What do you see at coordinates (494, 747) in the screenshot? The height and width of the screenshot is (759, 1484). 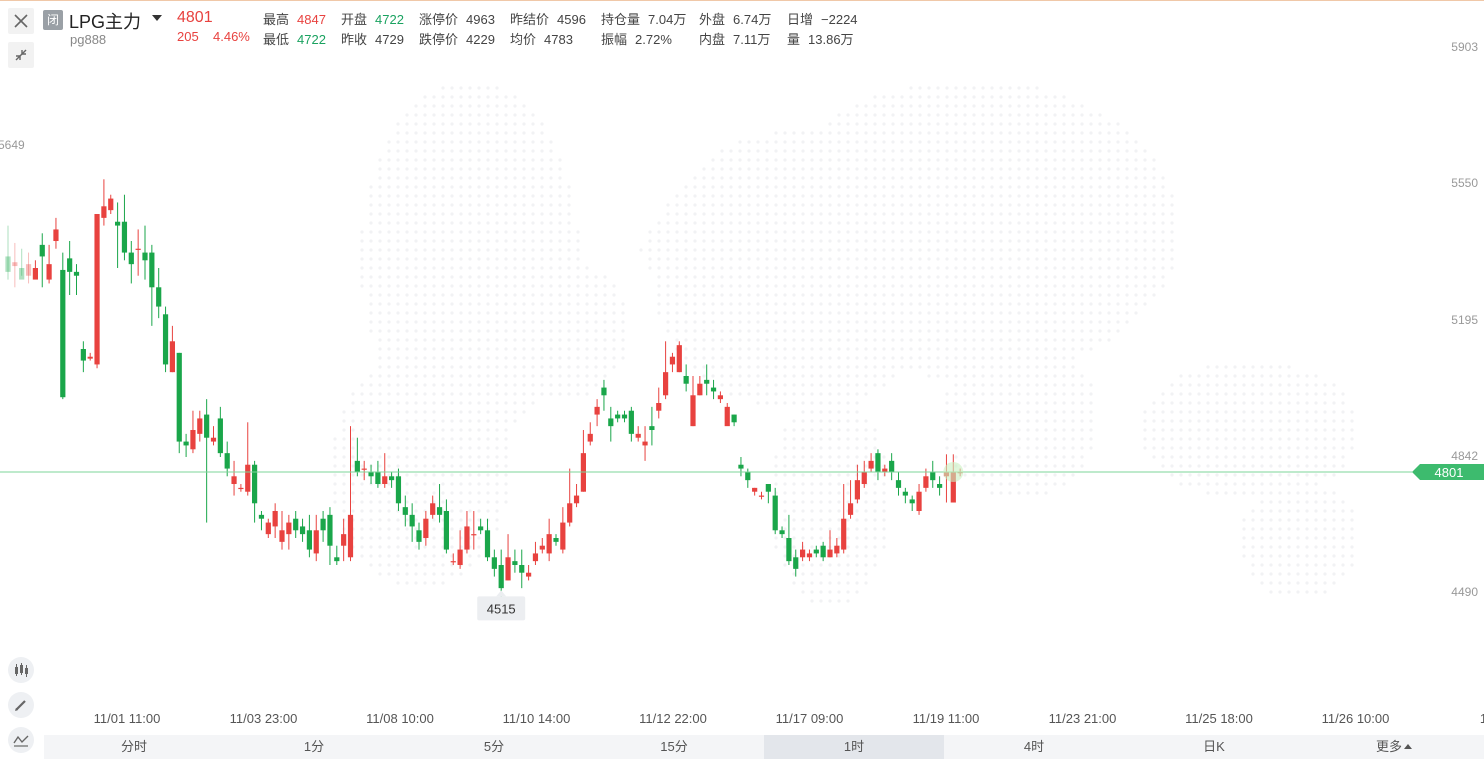 I see `period-tab: 5分` at bounding box center [494, 747].